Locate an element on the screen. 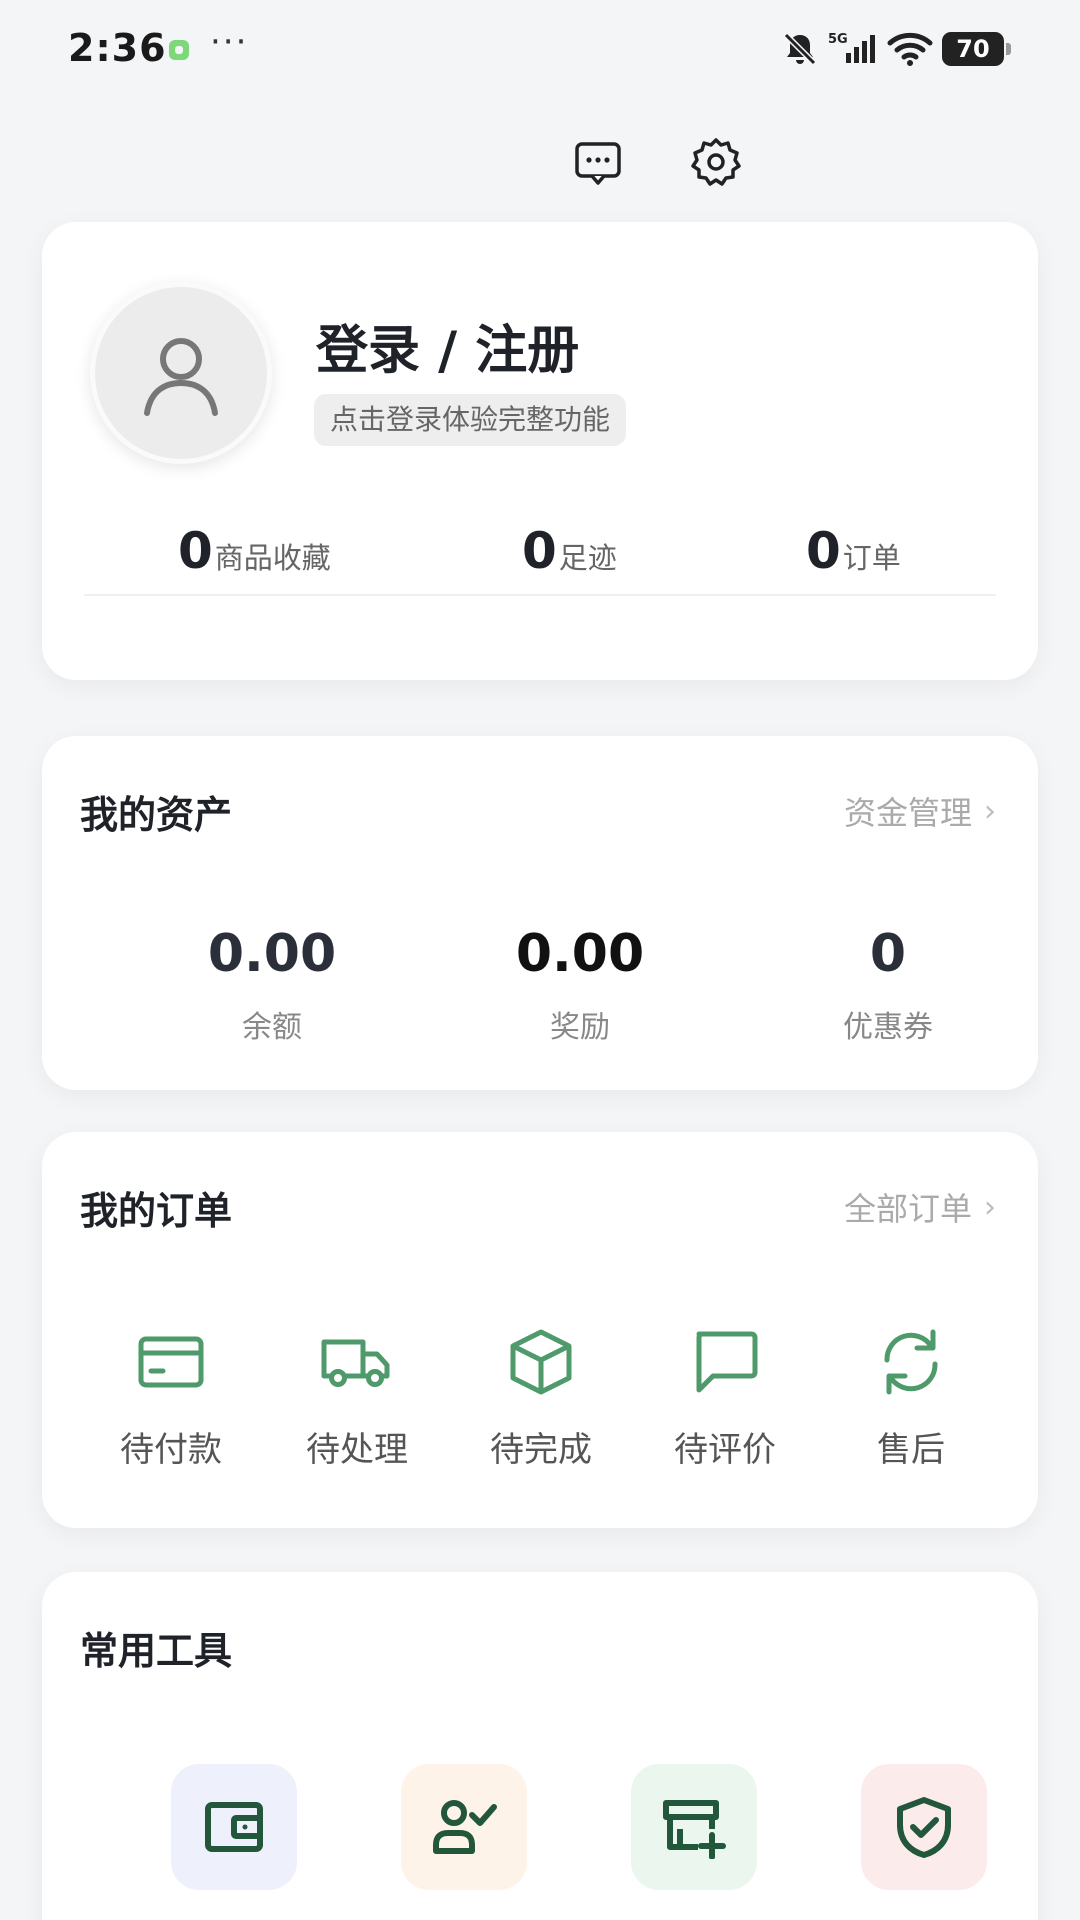 This screenshot has height=1920, width=1080. section-title: 我的资产 is located at coordinates (156, 815).